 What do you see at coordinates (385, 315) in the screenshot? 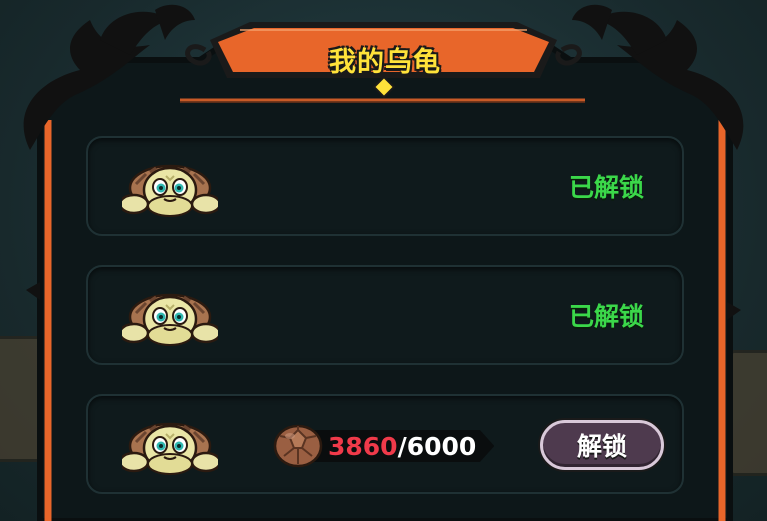
I see `turtle-row-2: 已解锁` at bounding box center [385, 315].